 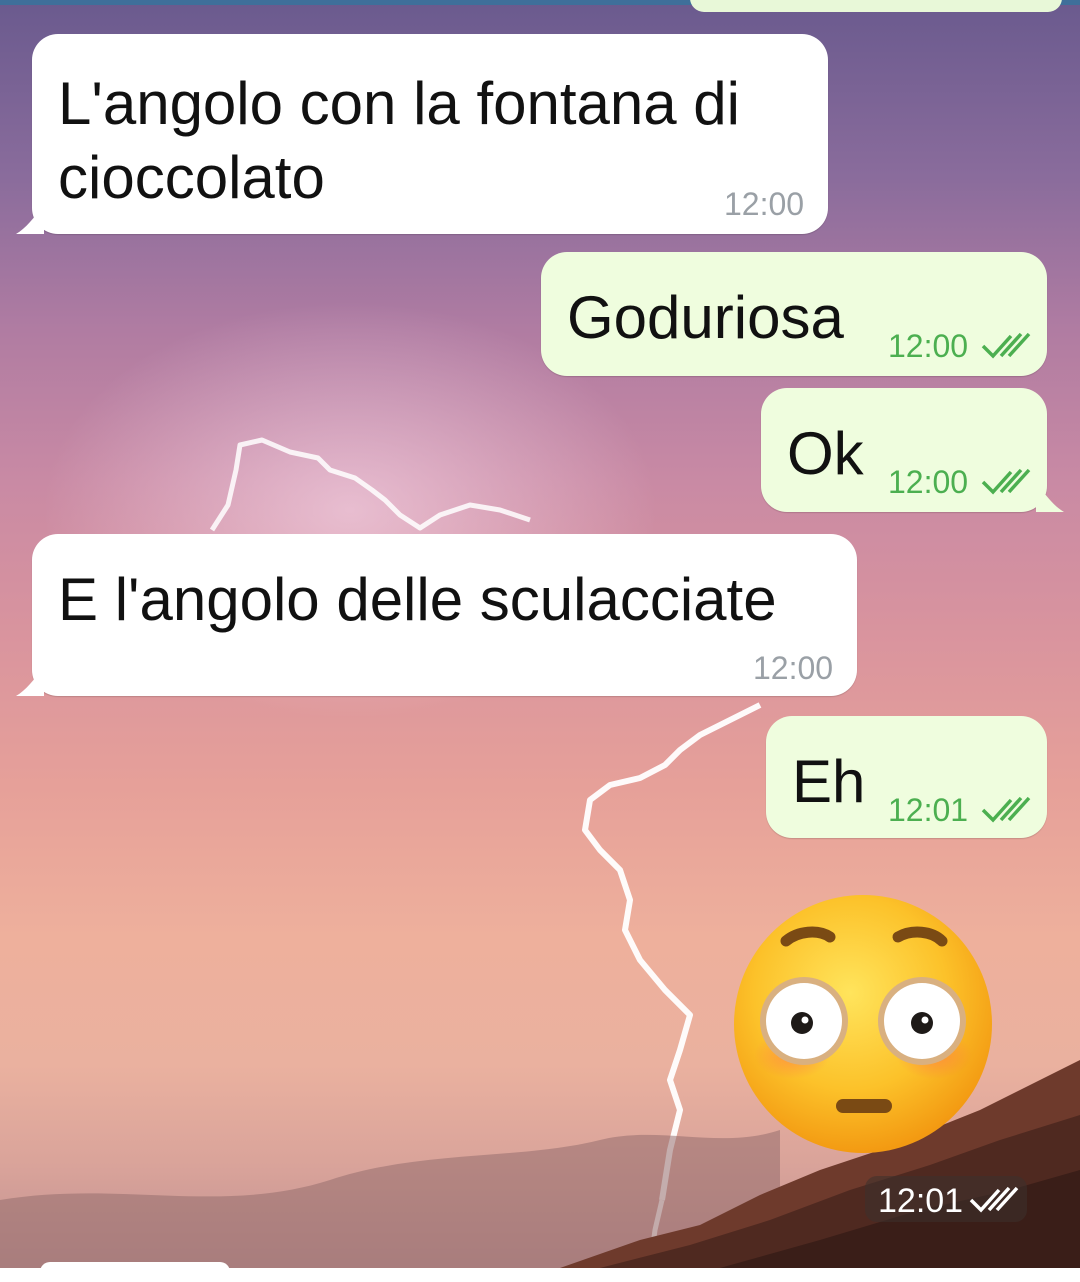 What do you see at coordinates (399, 103) in the screenshot?
I see `message-text: L'angolo con la fontana di` at bounding box center [399, 103].